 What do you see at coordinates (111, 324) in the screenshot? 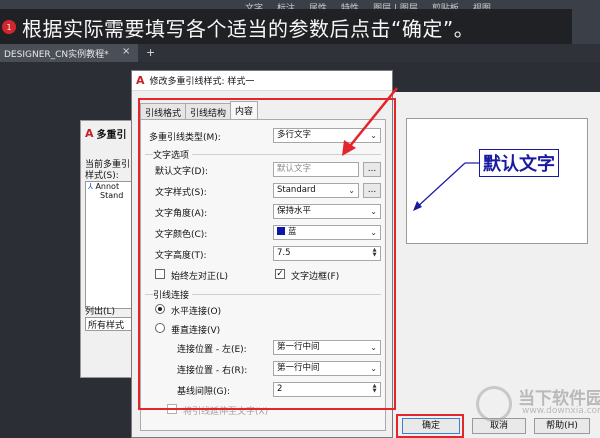
I see `list-filter-select: 所有样式` at bounding box center [111, 324].